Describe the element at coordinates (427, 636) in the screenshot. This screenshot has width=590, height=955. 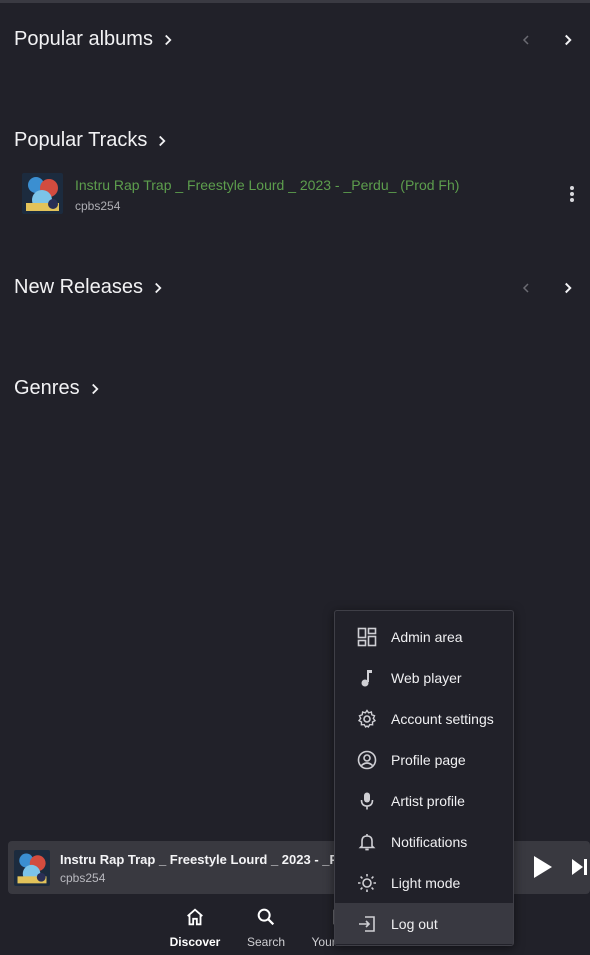
I see `menu-item-label: Admin area` at that location.